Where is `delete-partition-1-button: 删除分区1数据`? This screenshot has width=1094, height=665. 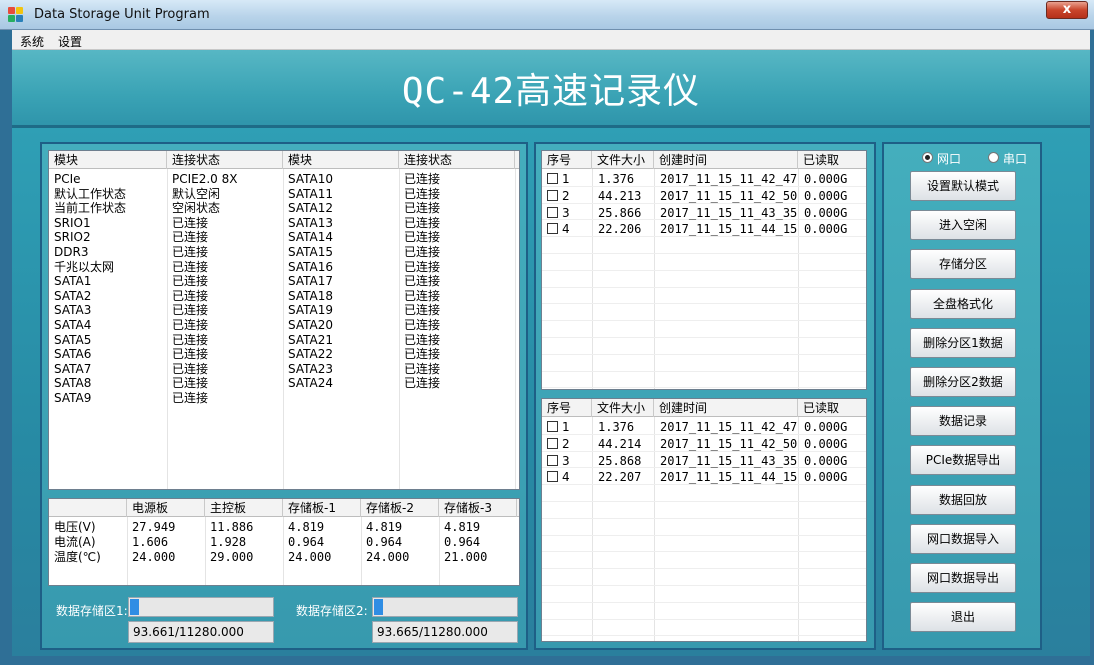
delete-partition-1-button: 删除分区1数据 is located at coordinates (963, 342).